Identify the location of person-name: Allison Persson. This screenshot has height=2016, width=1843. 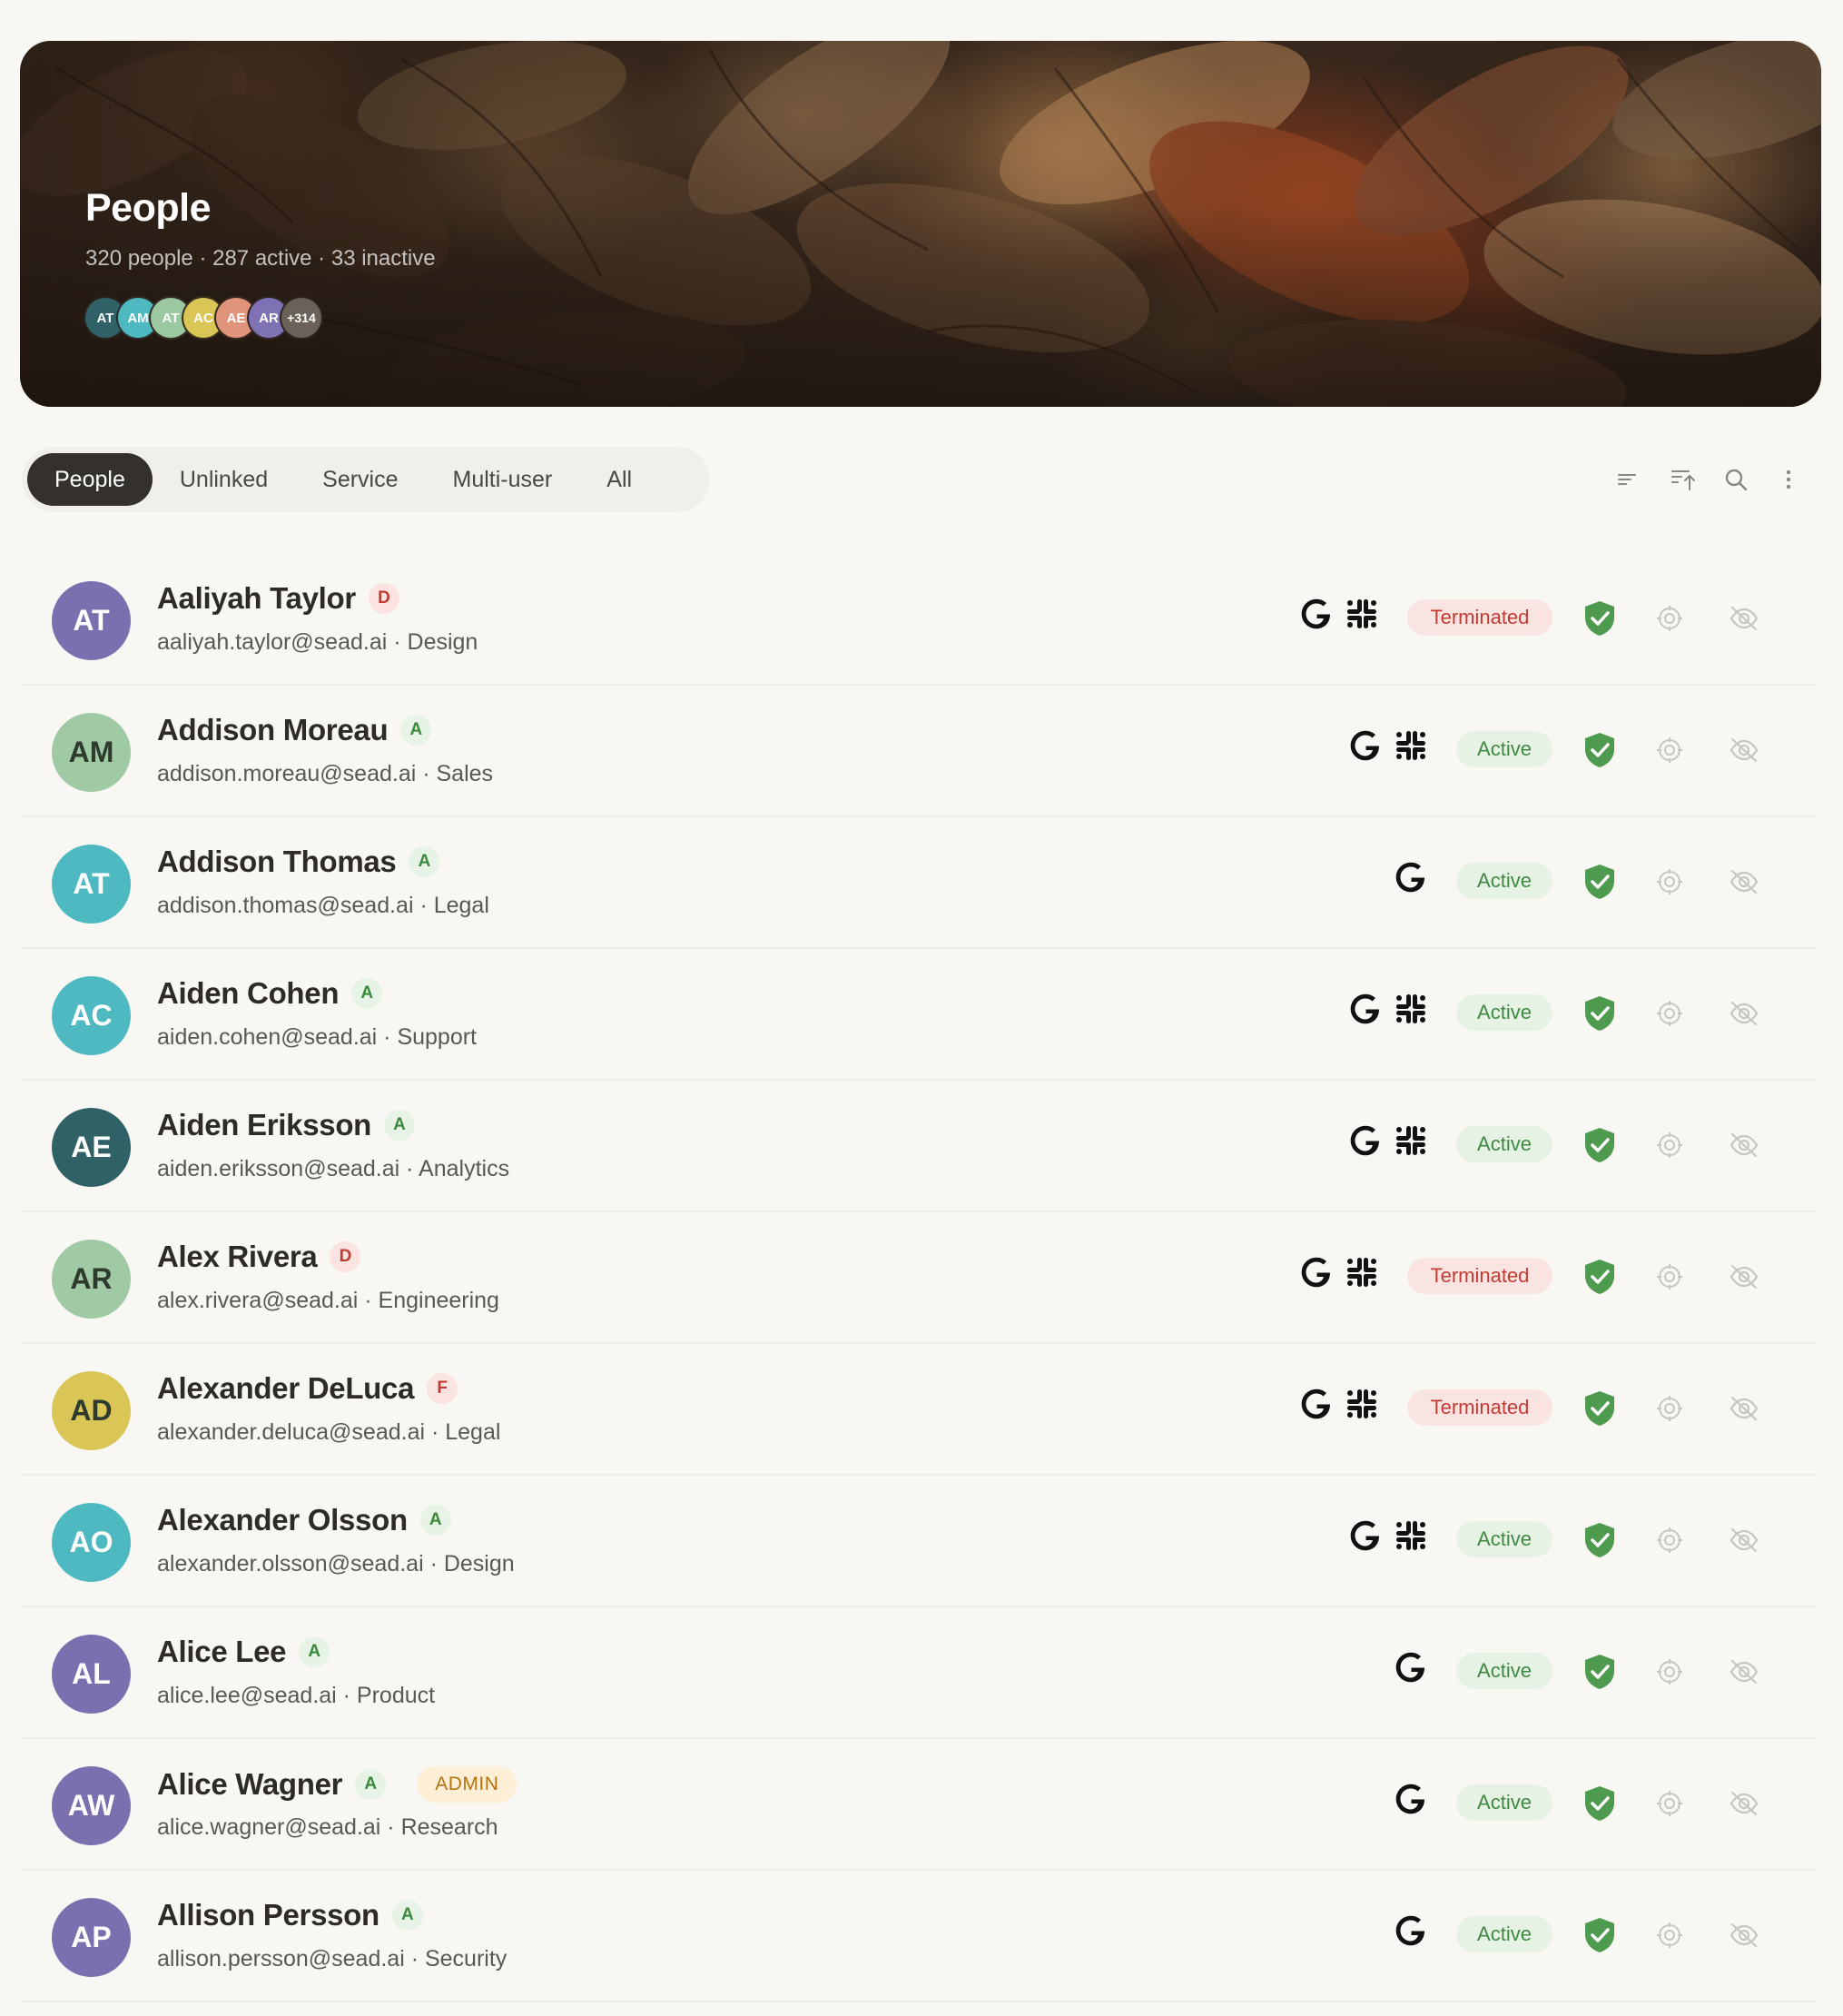
(268, 1915).